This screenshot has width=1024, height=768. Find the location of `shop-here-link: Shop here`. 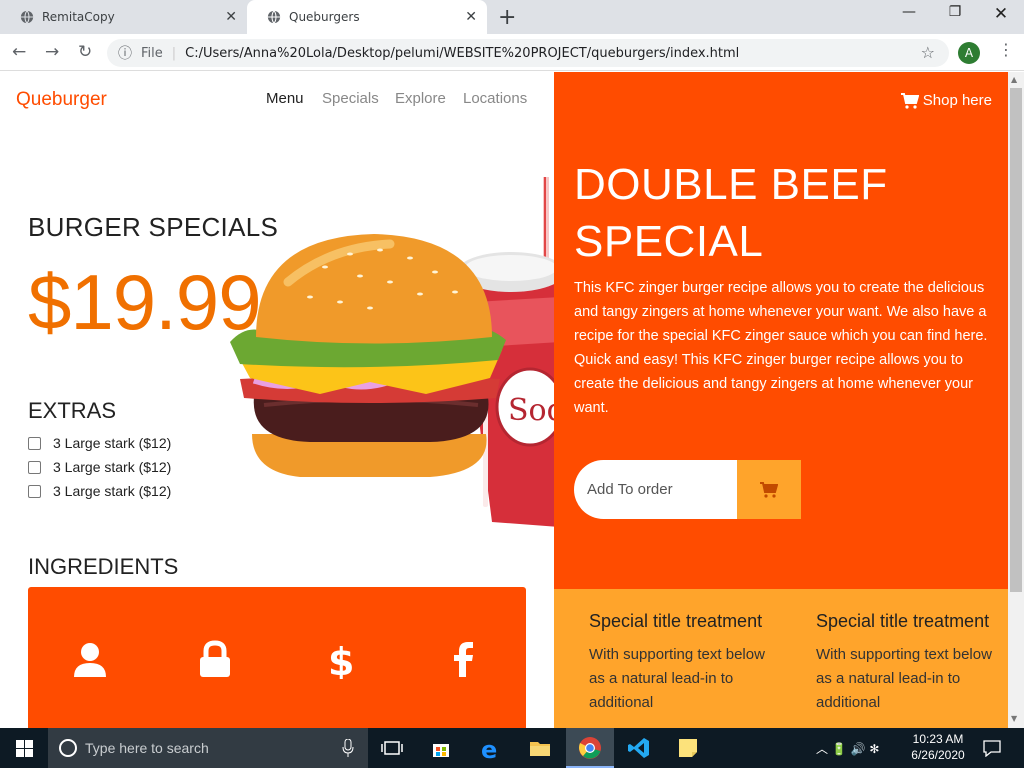

shop-here-link: Shop here is located at coordinates (946, 100).